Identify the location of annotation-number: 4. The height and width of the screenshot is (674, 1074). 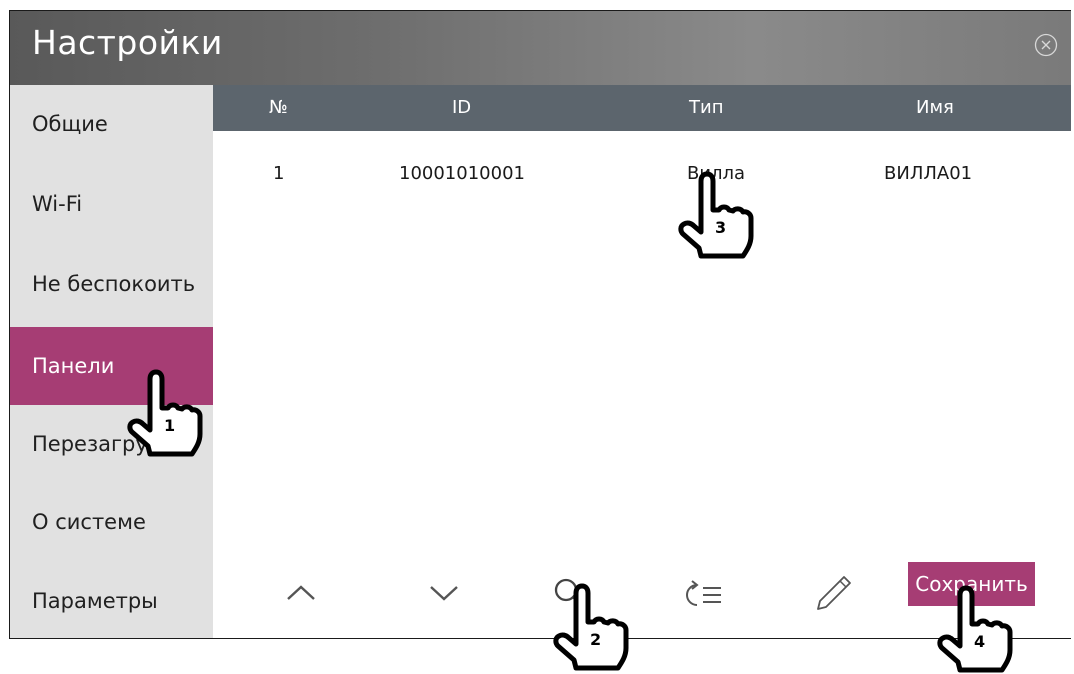
(980, 641).